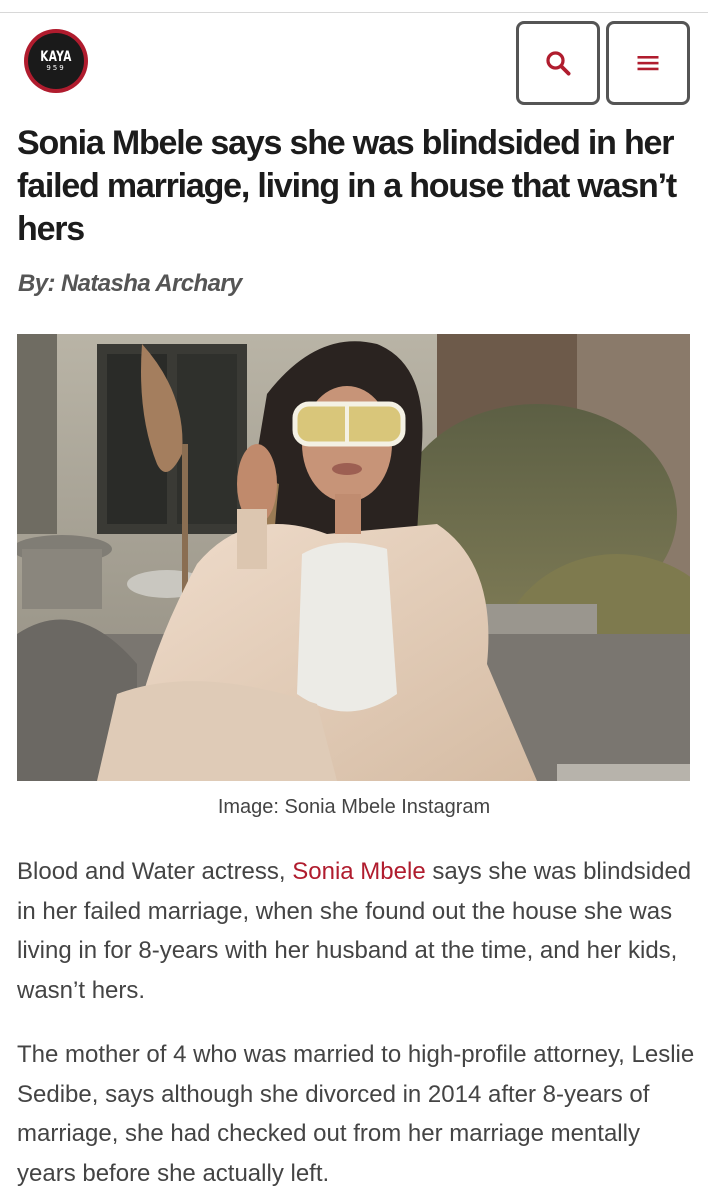  What do you see at coordinates (56, 56) in the screenshot?
I see `logo-wordmark: KAYA` at bounding box center [56, 56].